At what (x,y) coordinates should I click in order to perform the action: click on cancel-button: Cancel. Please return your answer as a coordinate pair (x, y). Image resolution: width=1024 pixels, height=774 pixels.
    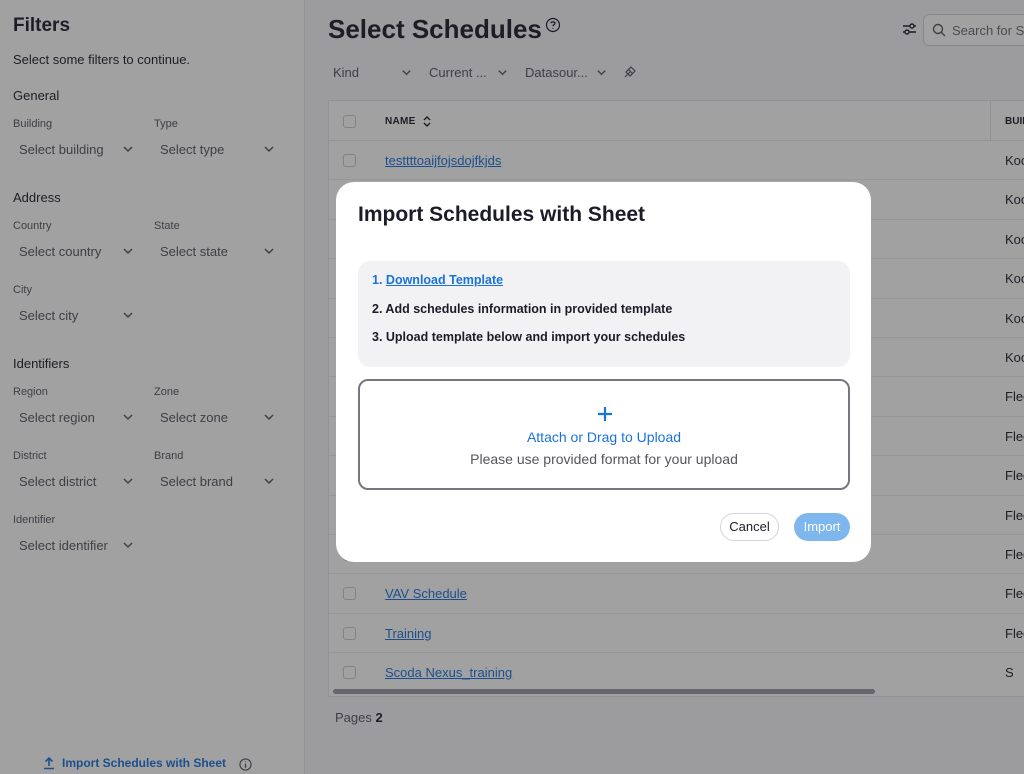
    Looking at the image, I should click on (749, 527).